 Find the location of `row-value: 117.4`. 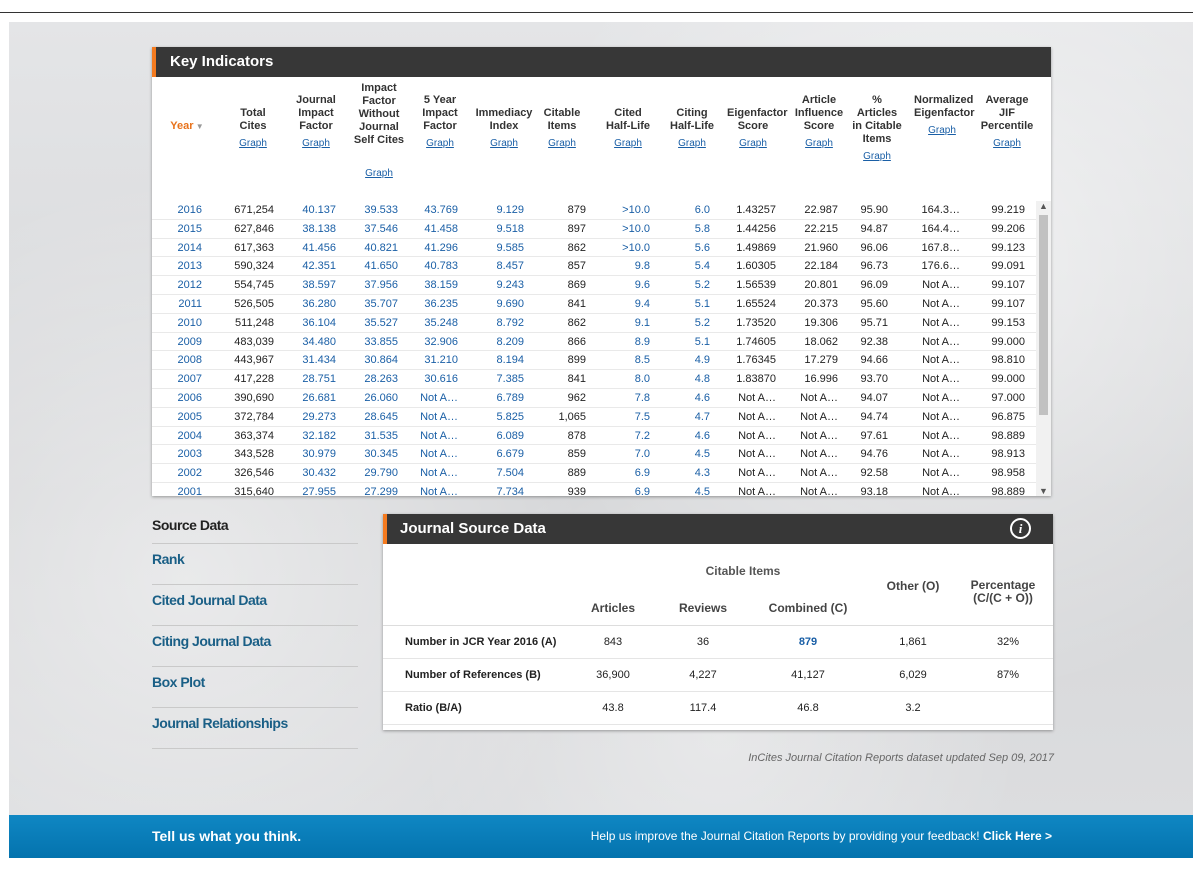

row-value: 117.4 is located at coordinates (703, 708).